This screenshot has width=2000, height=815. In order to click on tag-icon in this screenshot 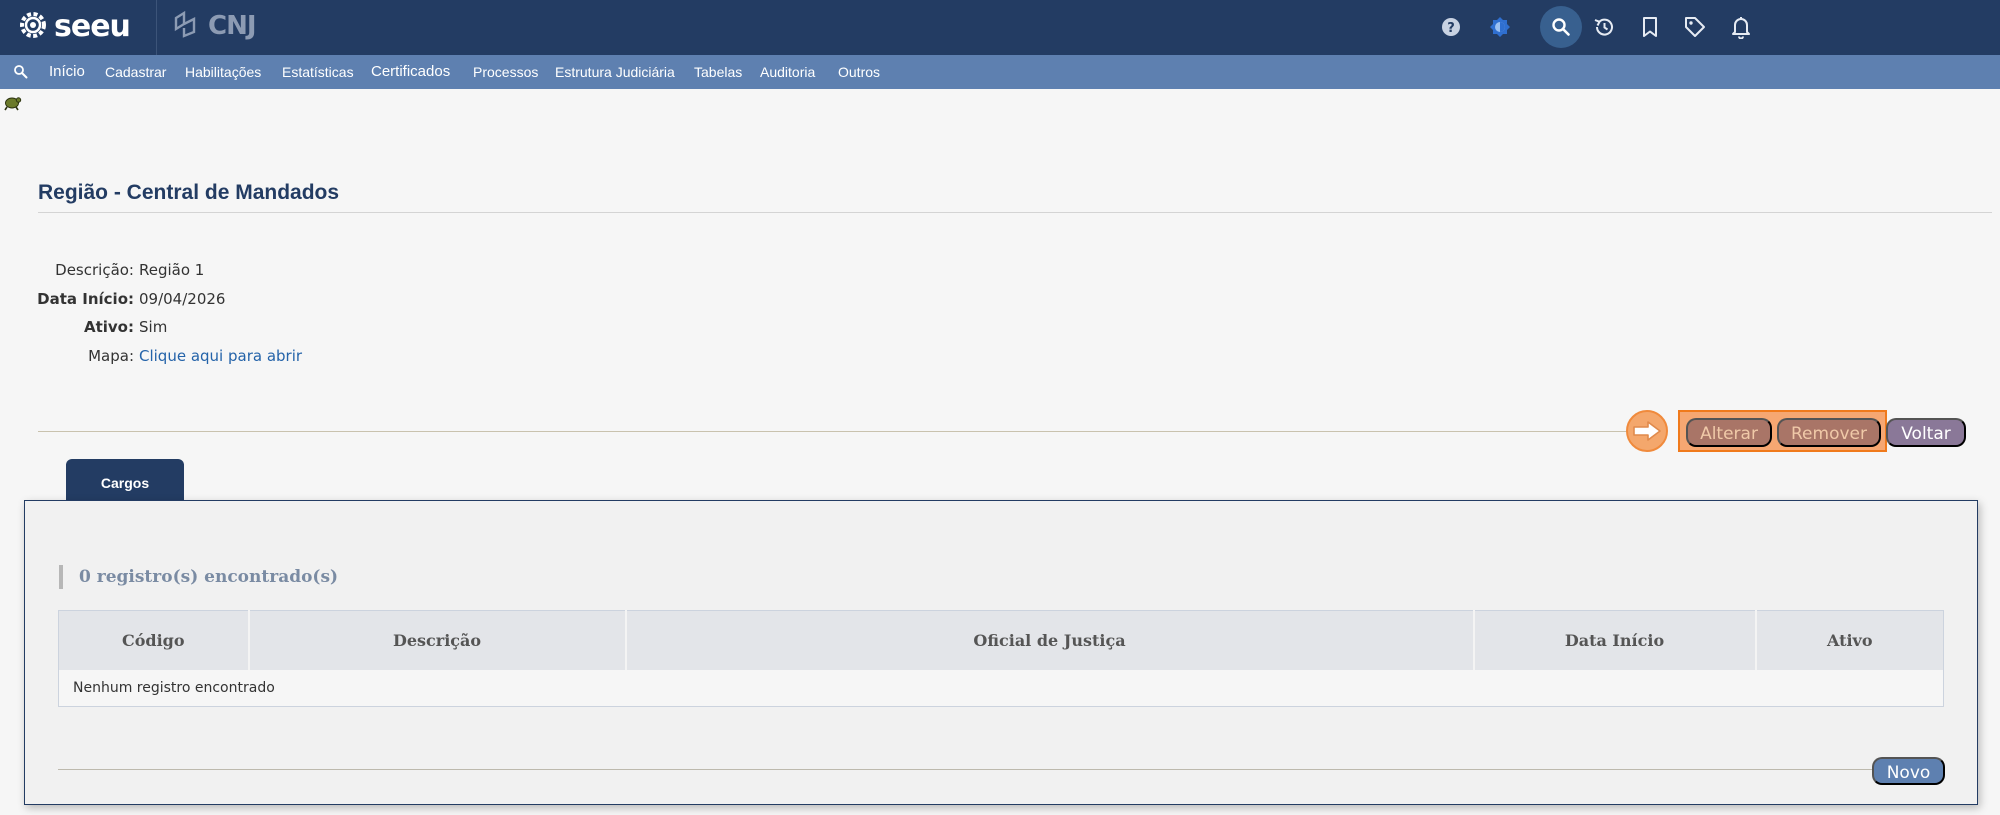, I will do `click(1695, 27)`.